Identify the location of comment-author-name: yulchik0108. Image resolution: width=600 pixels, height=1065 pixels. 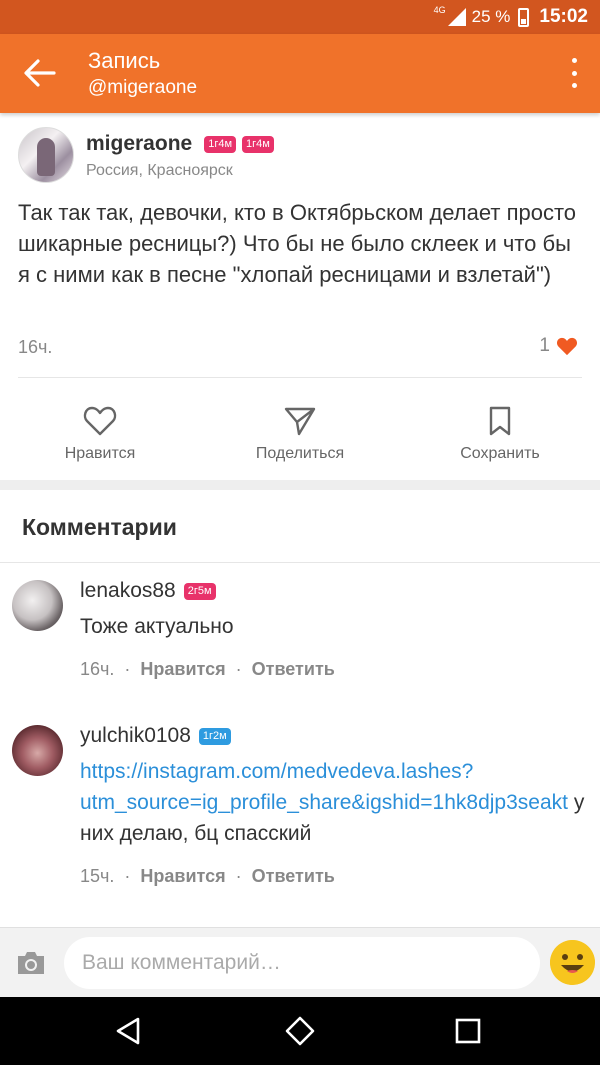
(135, 736).